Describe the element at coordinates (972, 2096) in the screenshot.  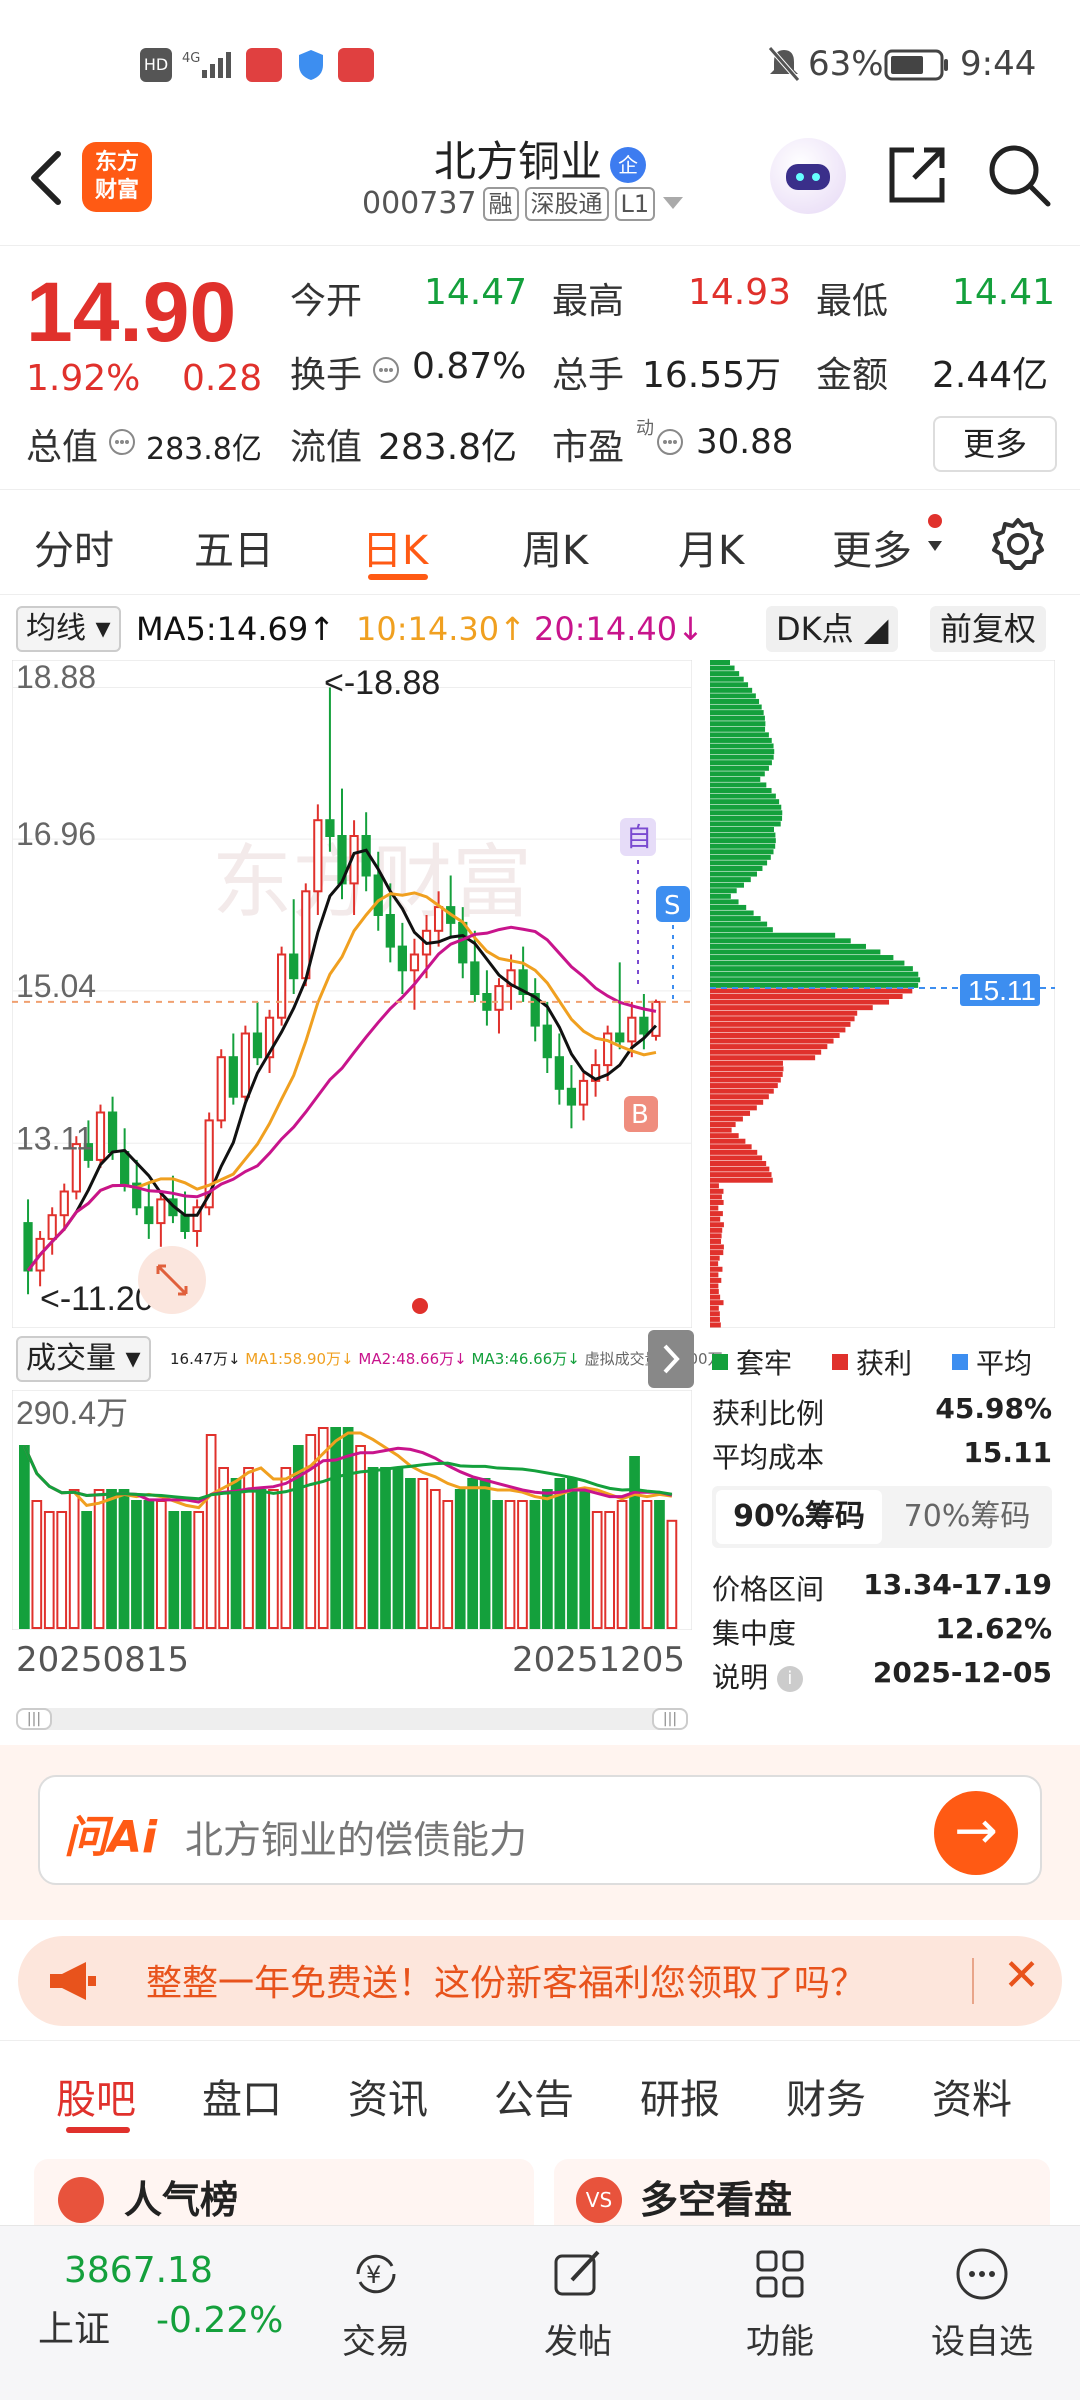
I see `tab-profile: 资料` at that location.